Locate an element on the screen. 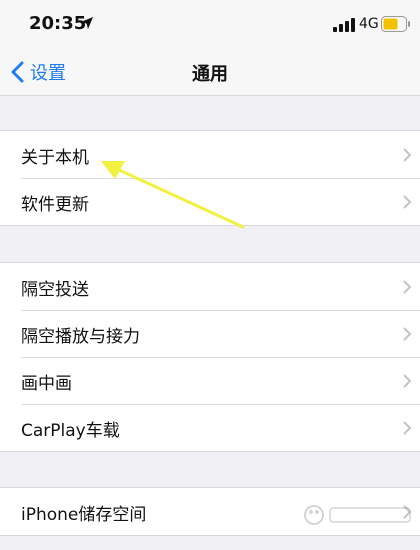 The image size is (420, 550). network-type-label: 4G is located at coordinates (369, 24).